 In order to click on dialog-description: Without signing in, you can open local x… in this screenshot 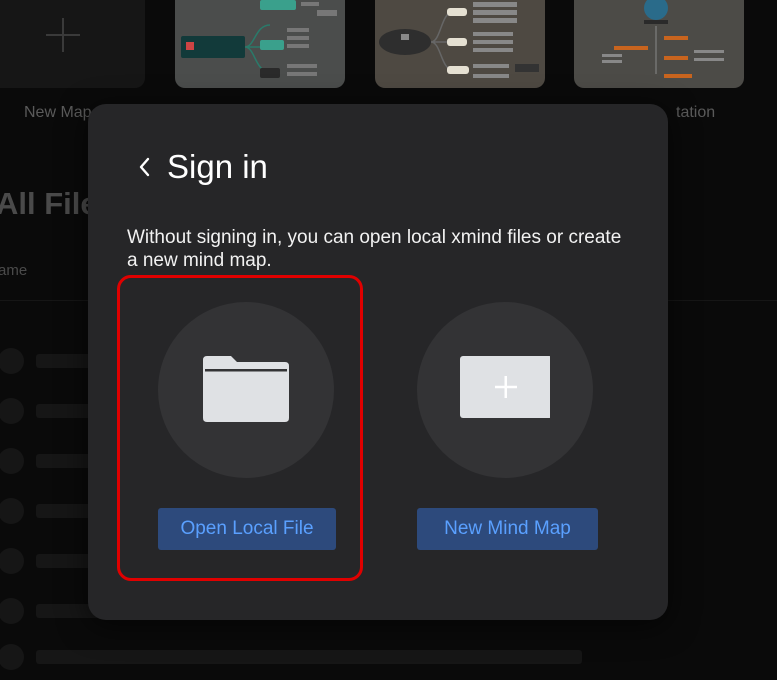, I will do `click(374, 249)`.